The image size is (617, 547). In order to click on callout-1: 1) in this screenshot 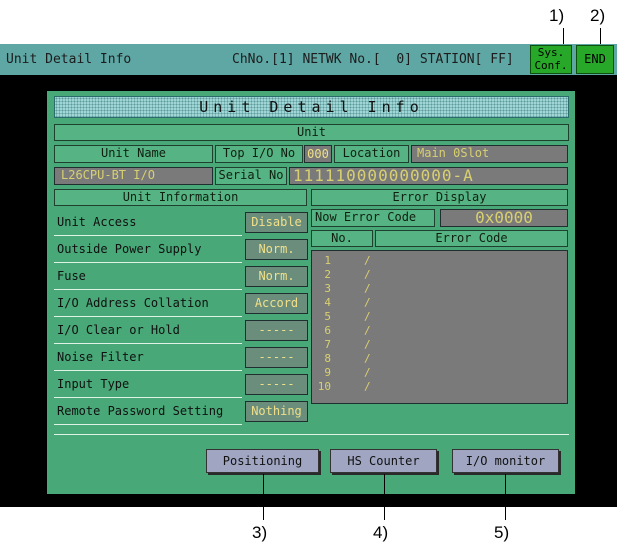, I will do `click(557, 15)`.